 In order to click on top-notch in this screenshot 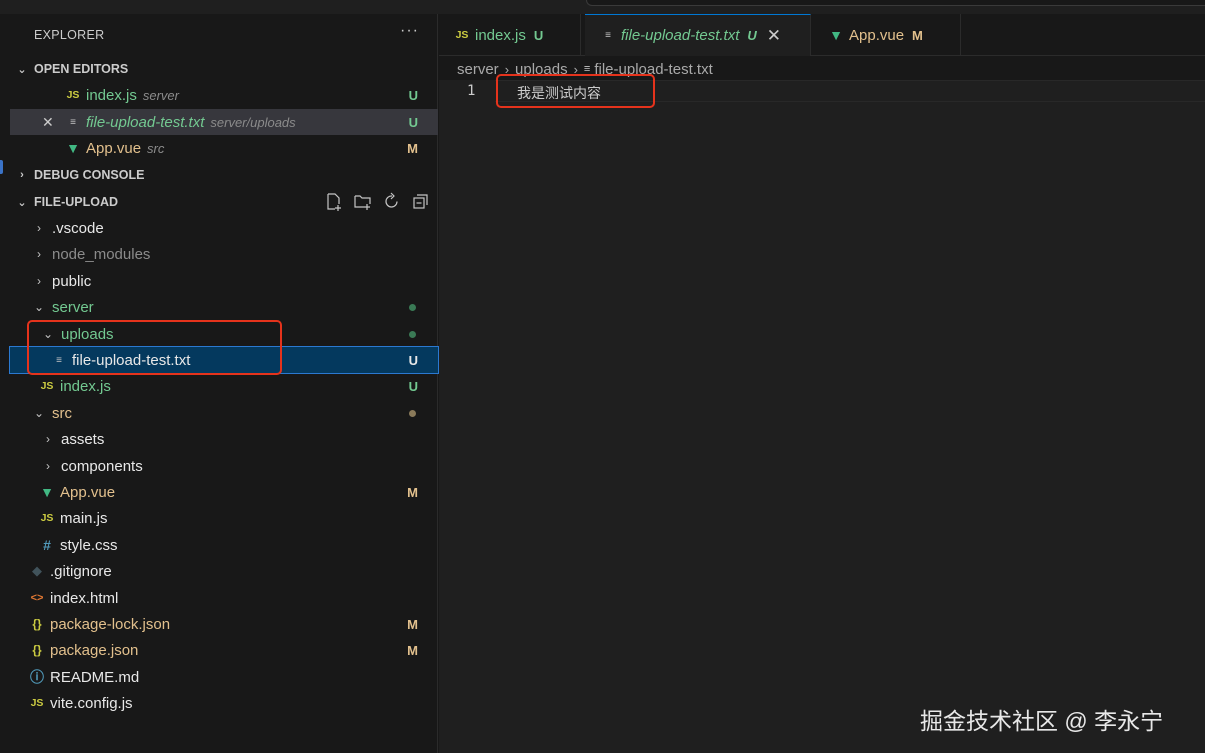, I will do `click(895, 3)`.